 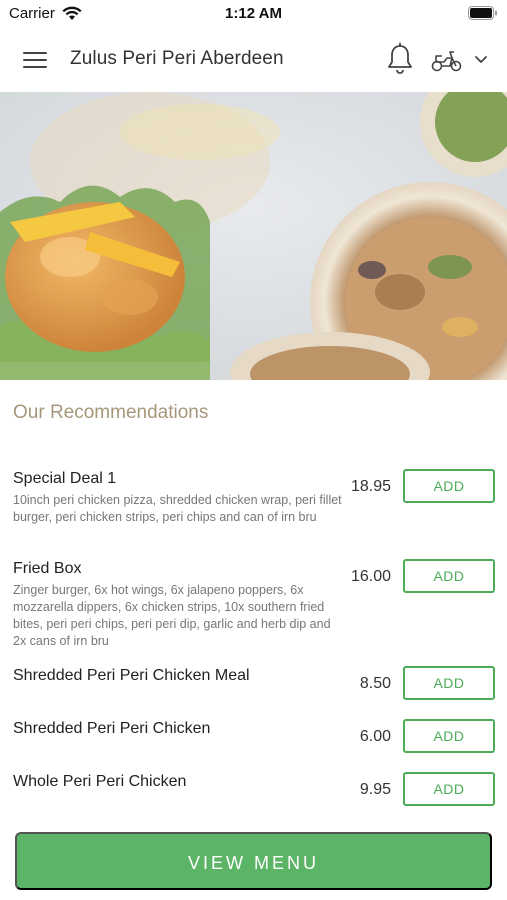 What do you see at coordinates (111, 412) in the screenshot?
I see `section-title: Our Recommendations` at bounding box center [111, 412].